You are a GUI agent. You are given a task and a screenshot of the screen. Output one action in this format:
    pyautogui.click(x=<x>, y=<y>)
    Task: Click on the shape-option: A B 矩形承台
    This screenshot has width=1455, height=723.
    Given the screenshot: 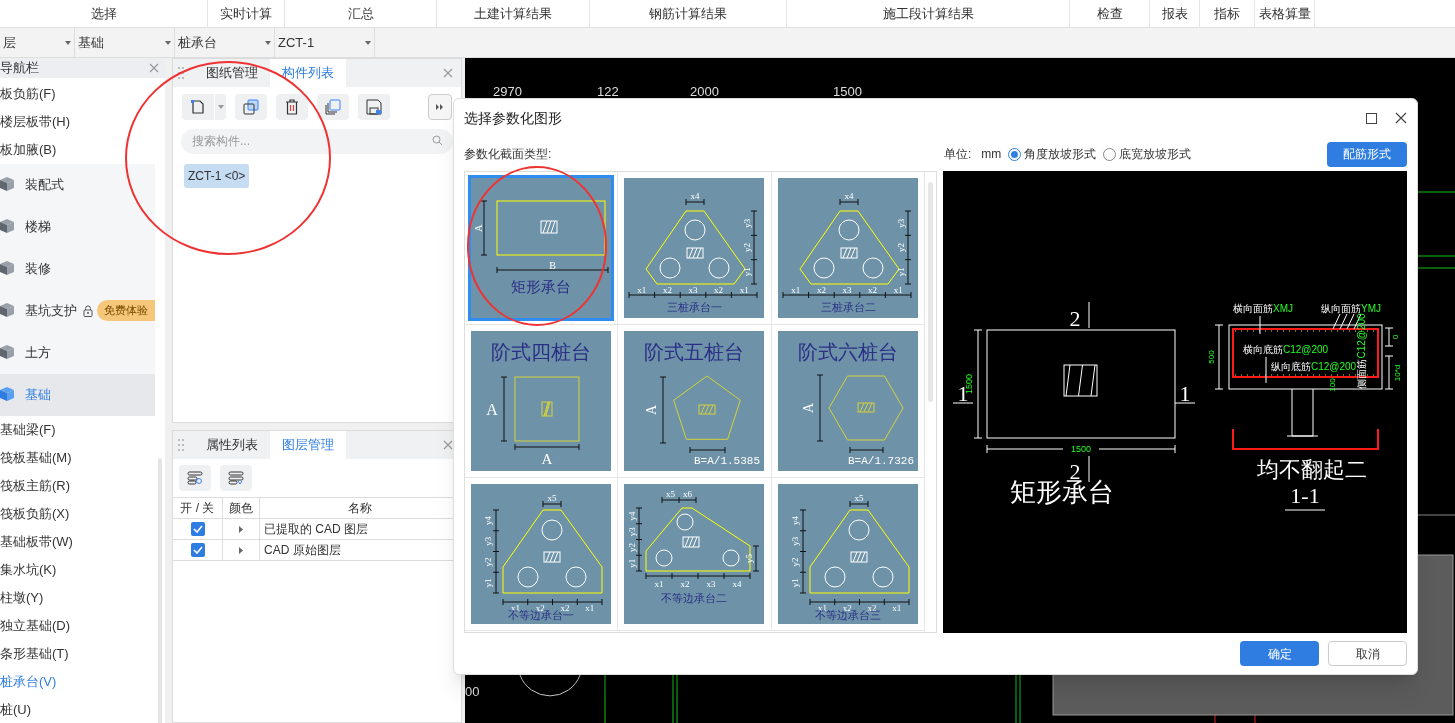 What is the action you would take?
    pyautogui.click(x=541, y=248)
    